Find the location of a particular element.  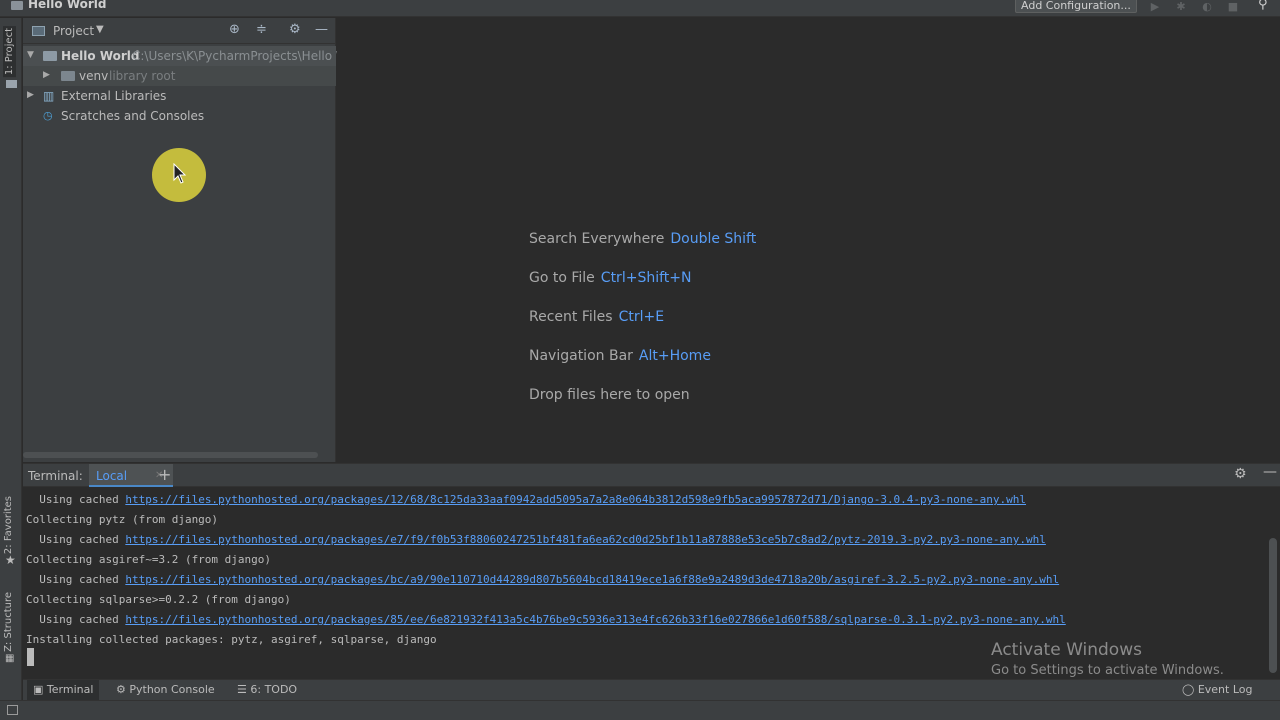

tree-item-external-libraries: ▶ ▥ External Libraries is located at coordinates (179, 96).